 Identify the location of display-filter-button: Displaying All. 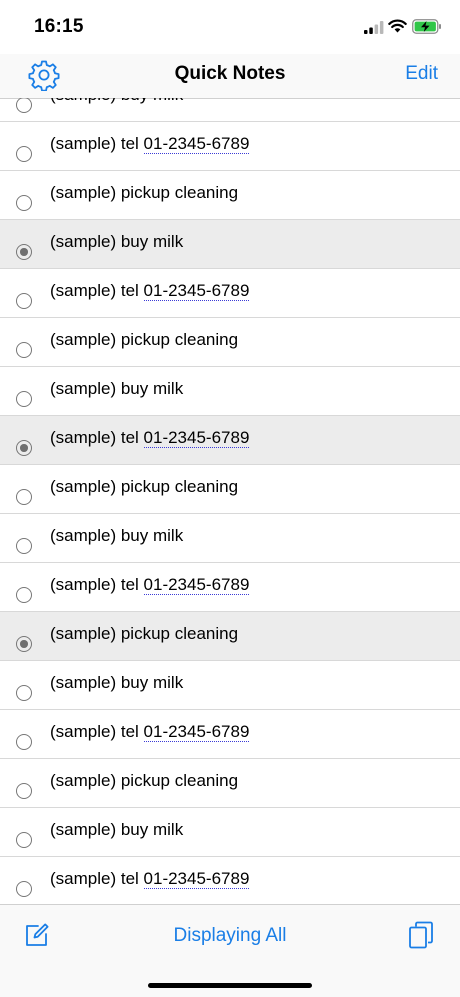
(230, 936).